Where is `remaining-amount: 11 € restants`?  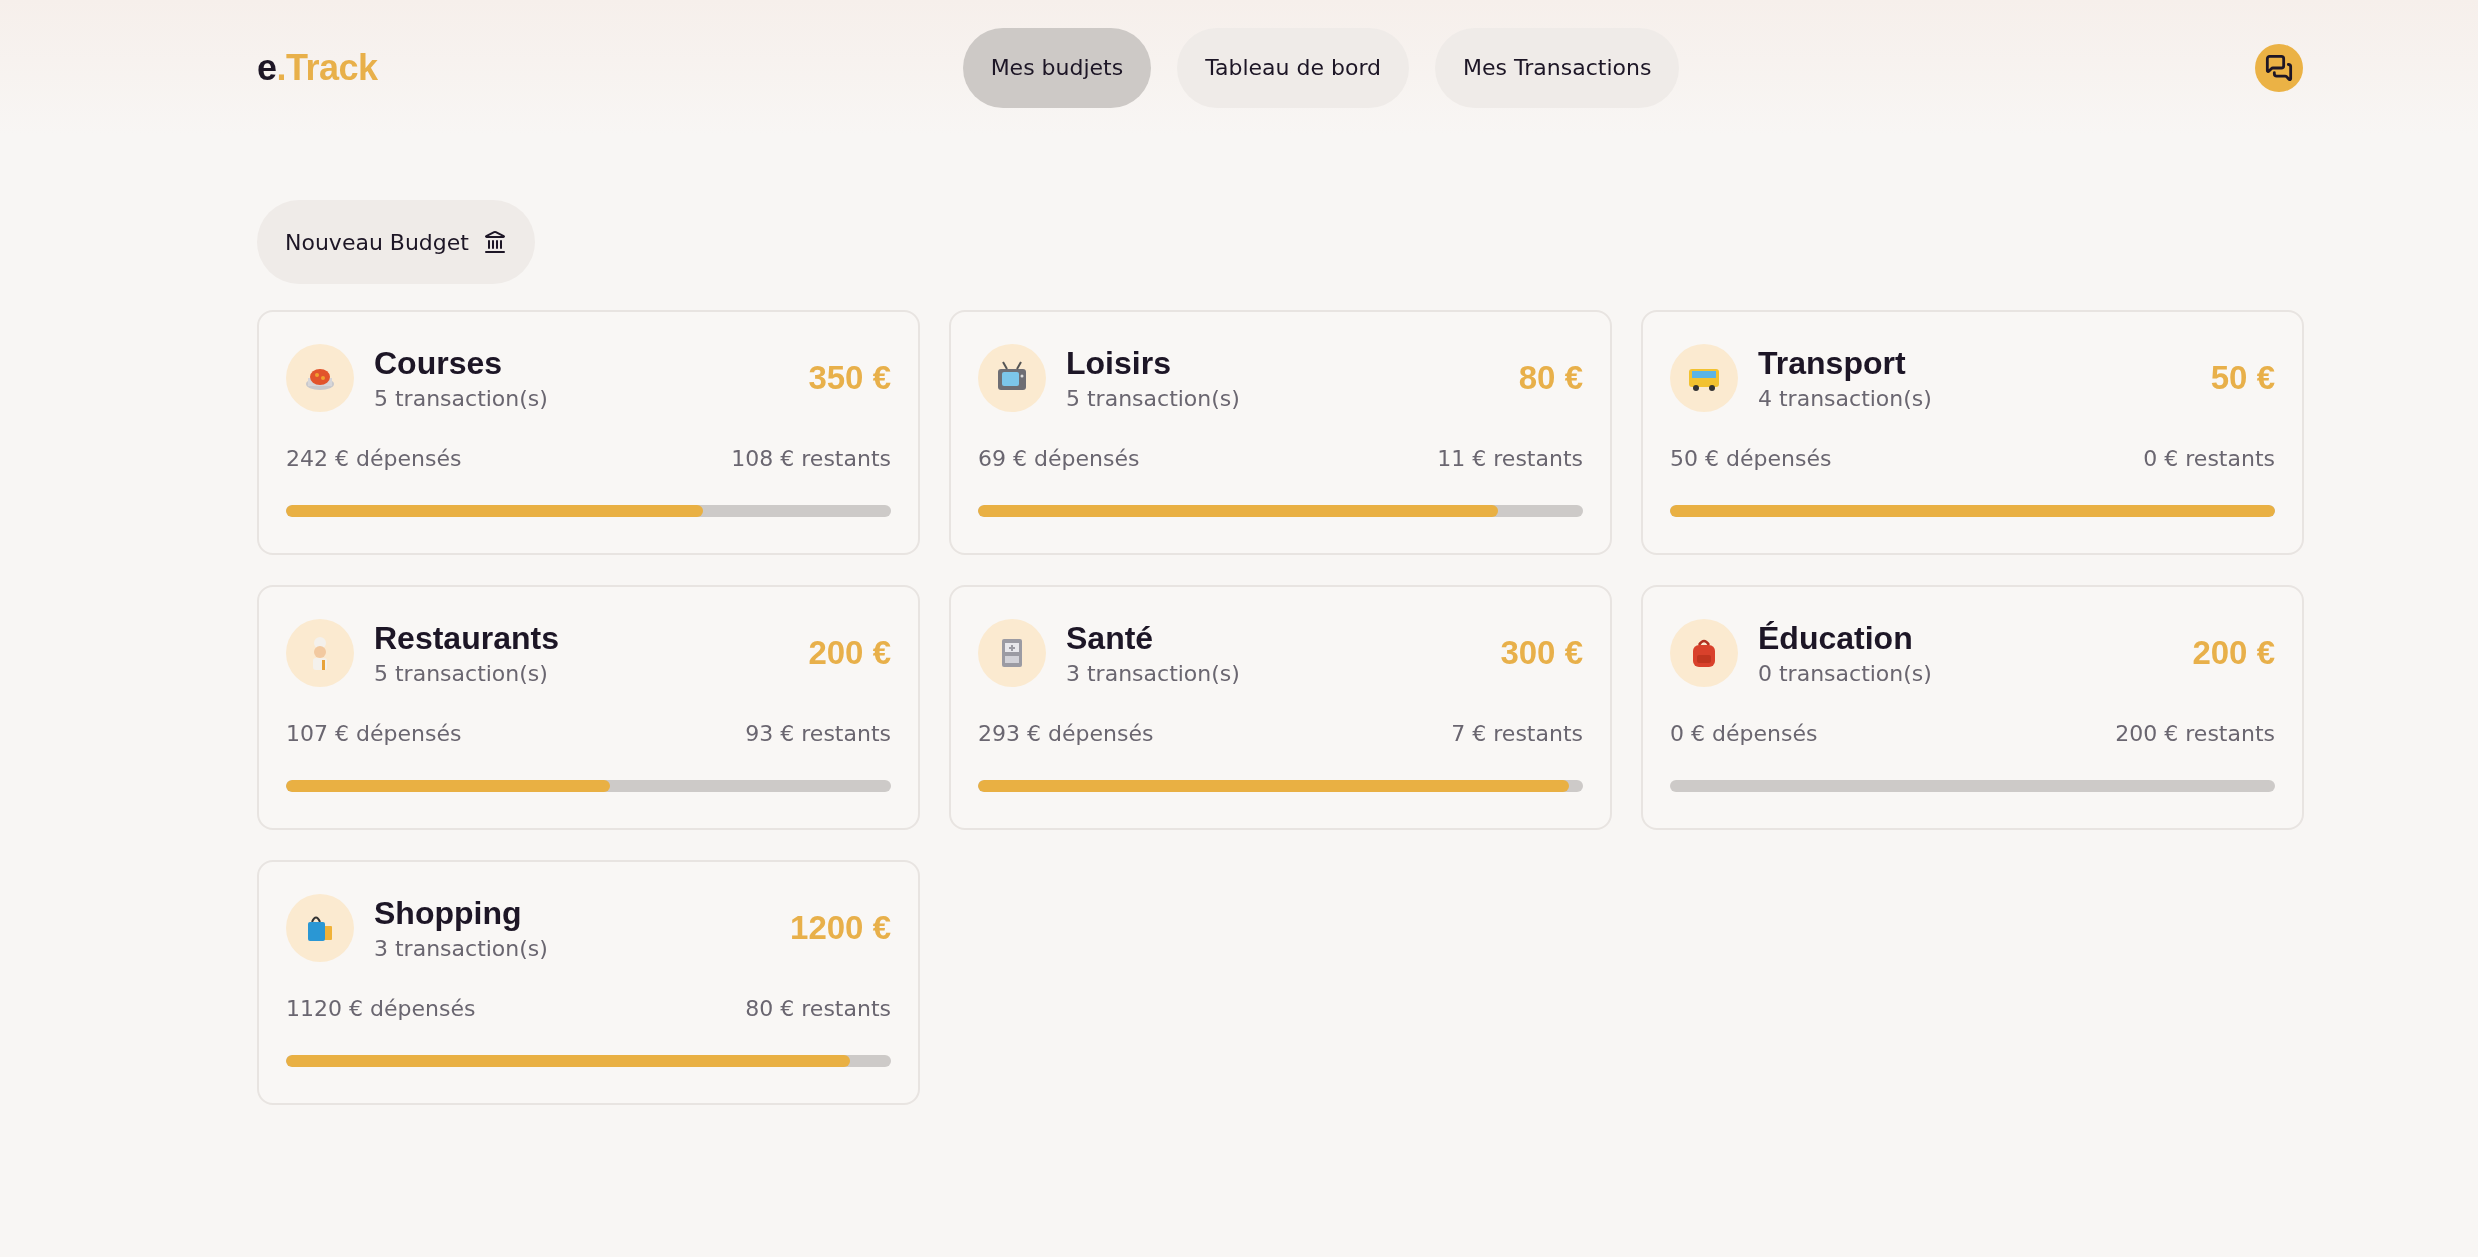 remaining-amount: 11 € restants is located at coordinates (1510, 458).